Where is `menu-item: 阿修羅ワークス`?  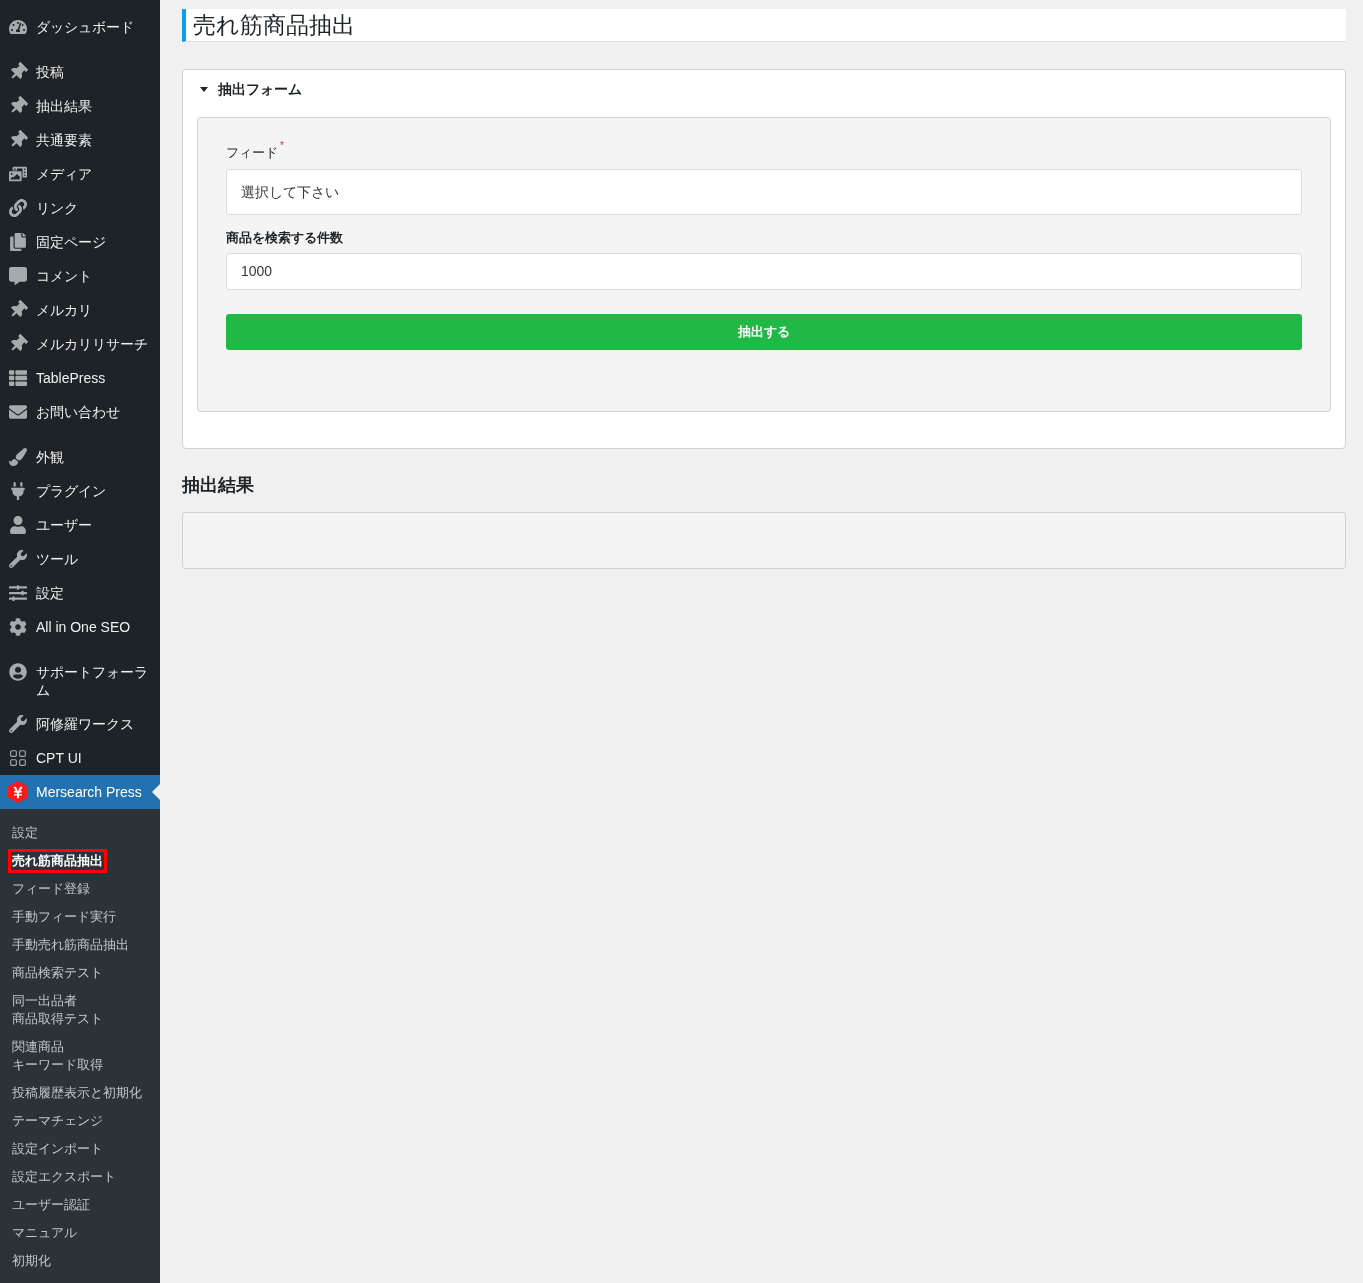
menu-item: 阿修羅ワークス is located at coordinates (80, 724).